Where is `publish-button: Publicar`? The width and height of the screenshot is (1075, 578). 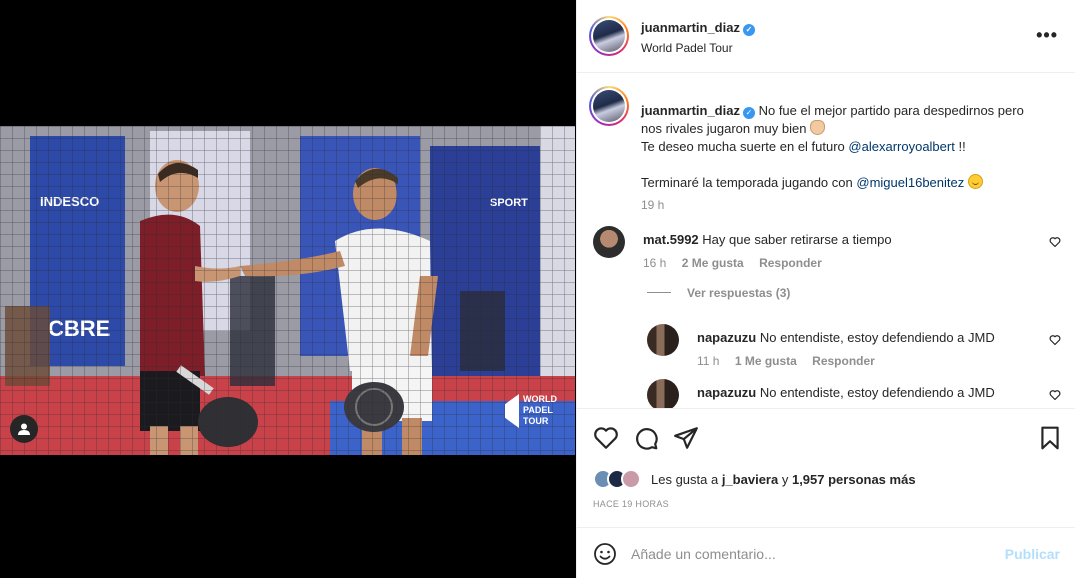
publish-button: Publicar is located at coordinates (1032, 554).